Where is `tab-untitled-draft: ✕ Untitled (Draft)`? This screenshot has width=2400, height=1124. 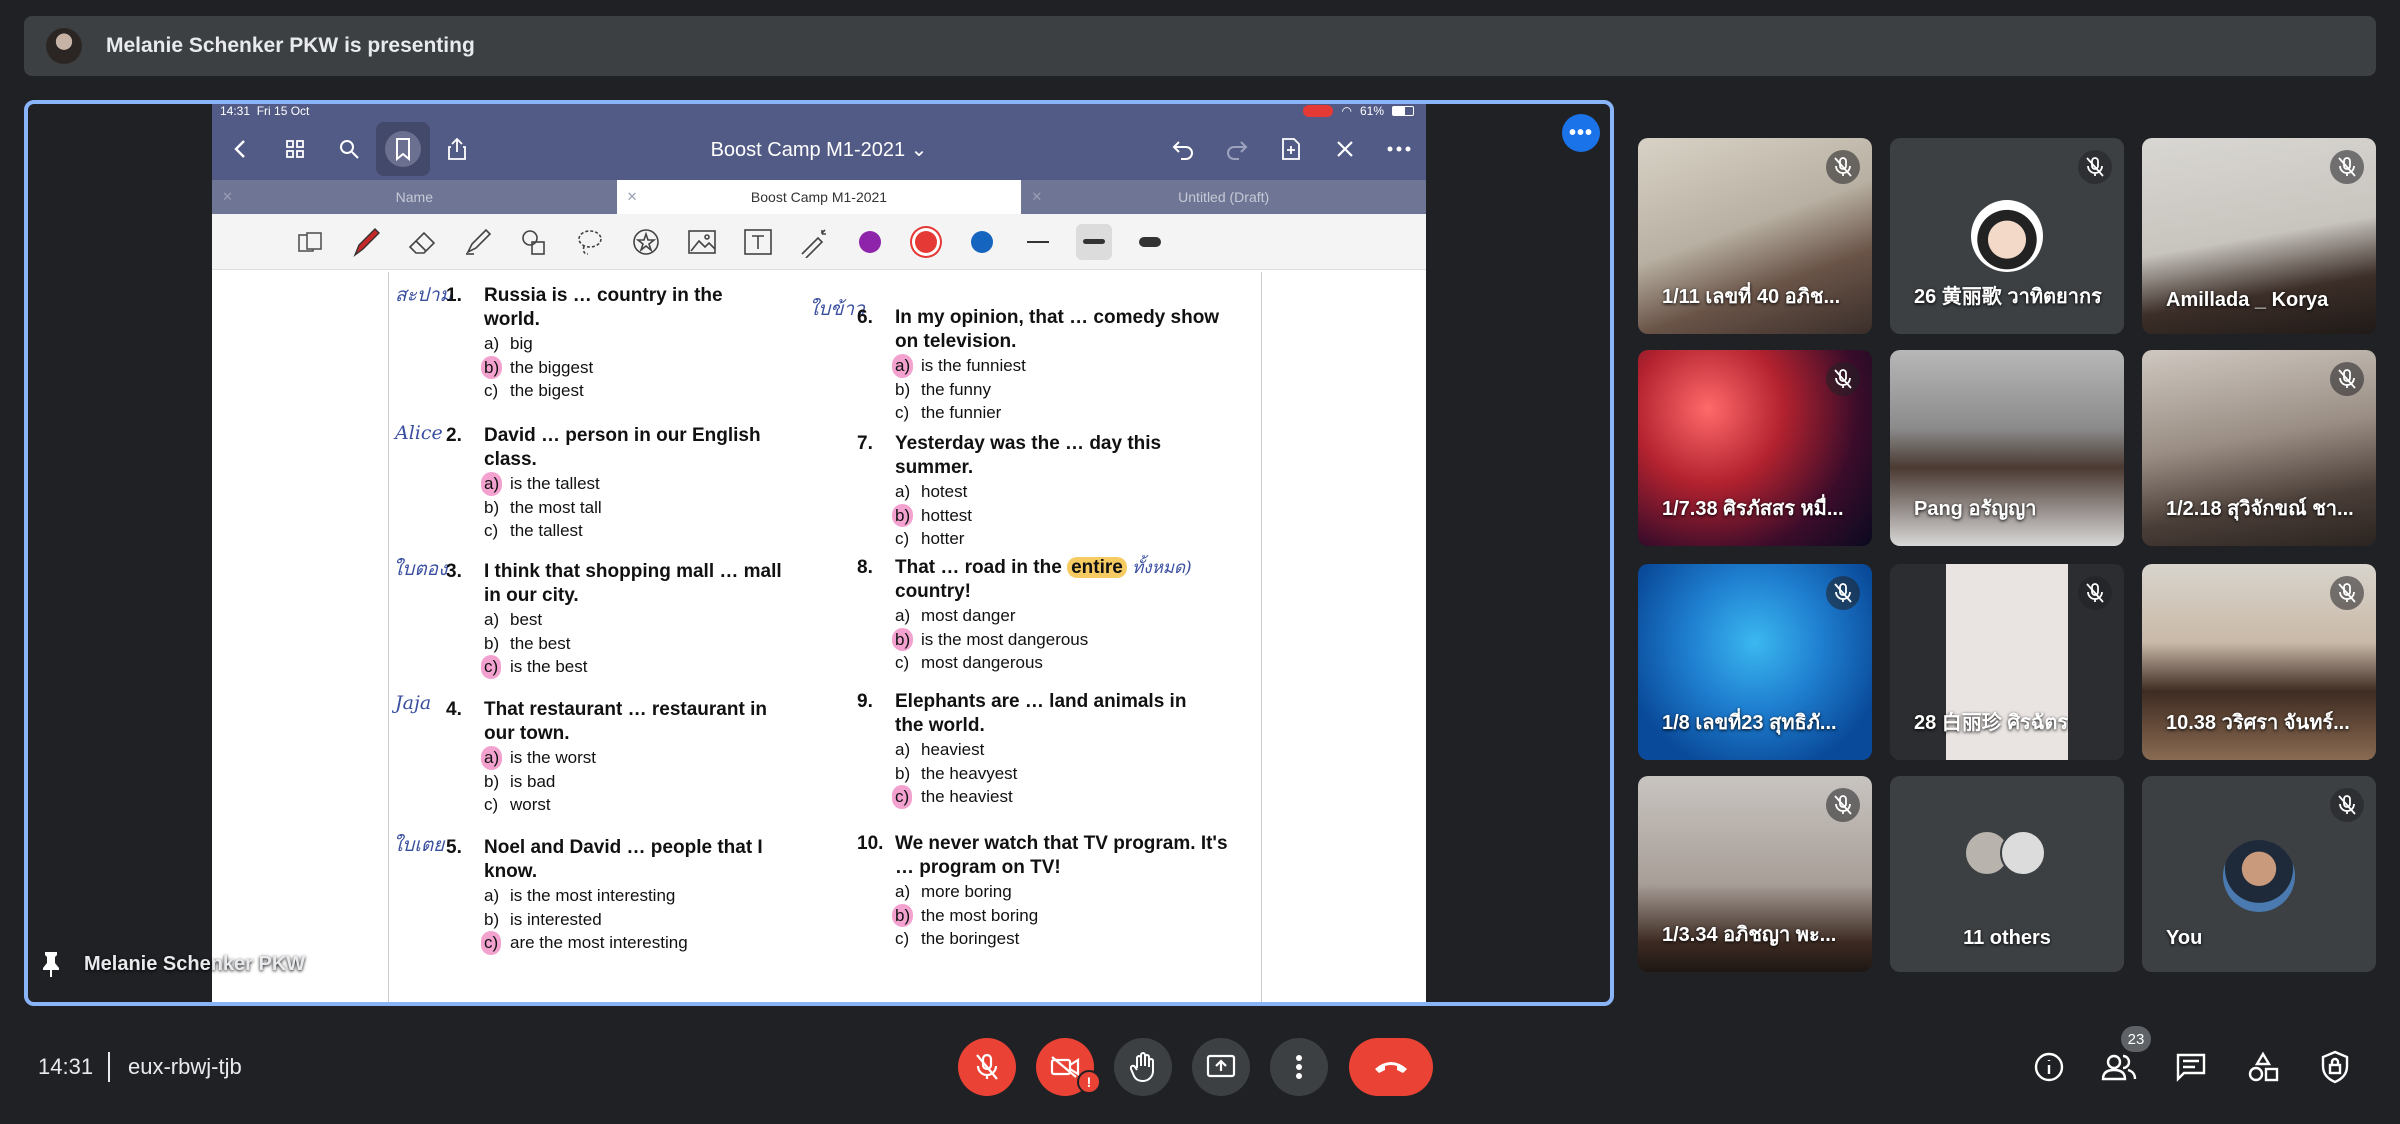 tab-untitled-draft: ✕ Untitled (Draft) is located at coordinates (1223, 197).